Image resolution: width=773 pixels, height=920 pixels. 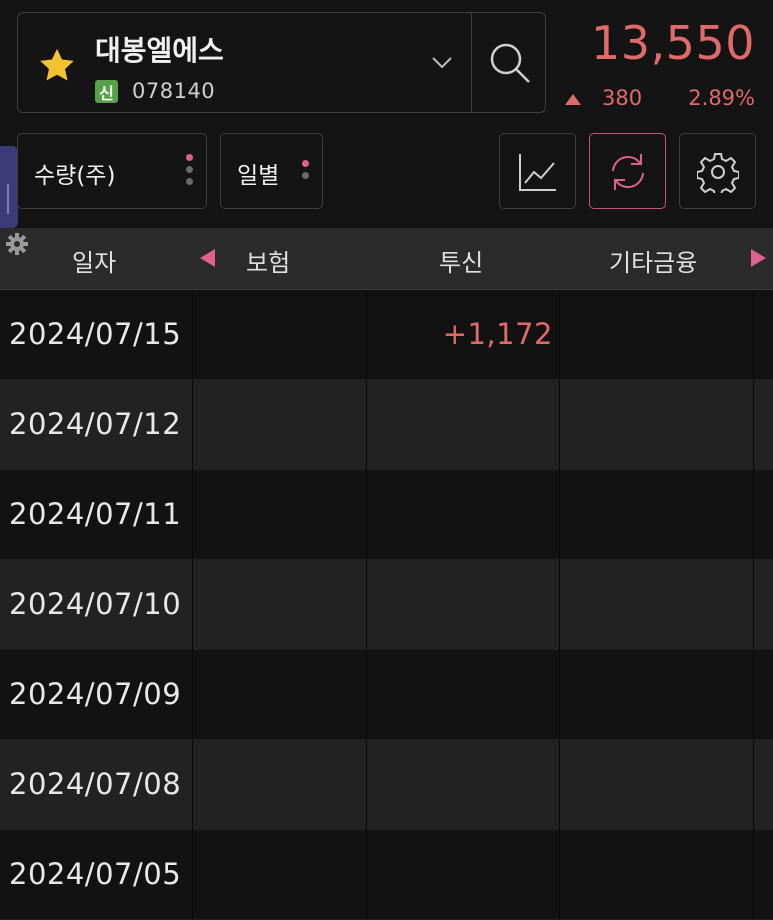 I want to click on header-trust: 투신, so click(x=461, y=263).